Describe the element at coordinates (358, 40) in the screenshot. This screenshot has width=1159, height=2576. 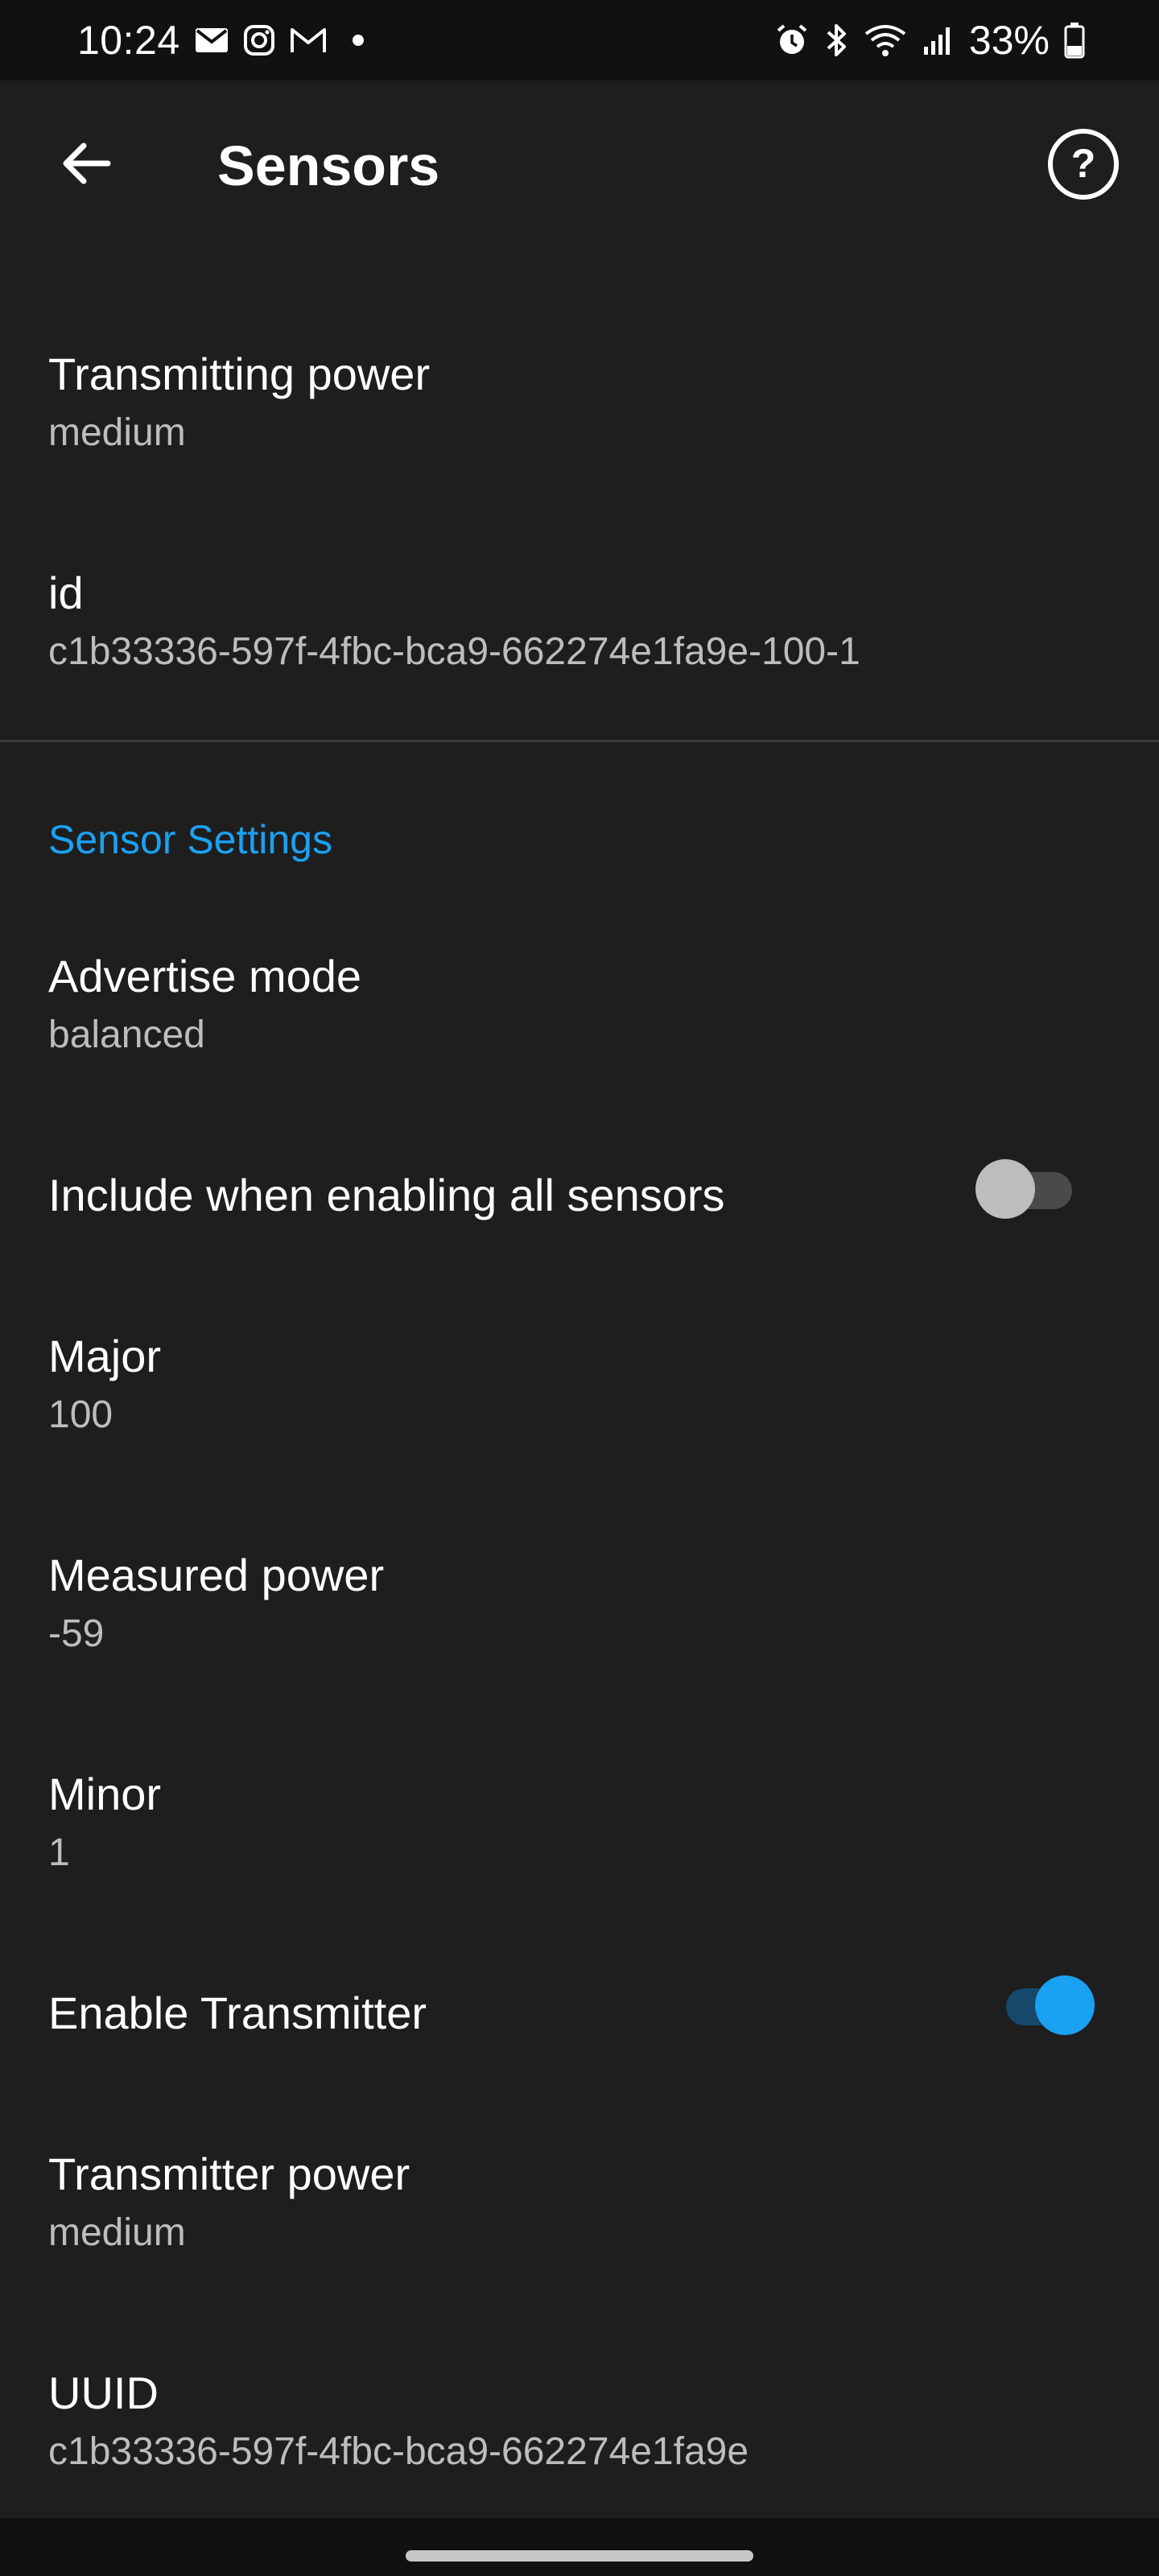
I see `notification-dot` at that location.